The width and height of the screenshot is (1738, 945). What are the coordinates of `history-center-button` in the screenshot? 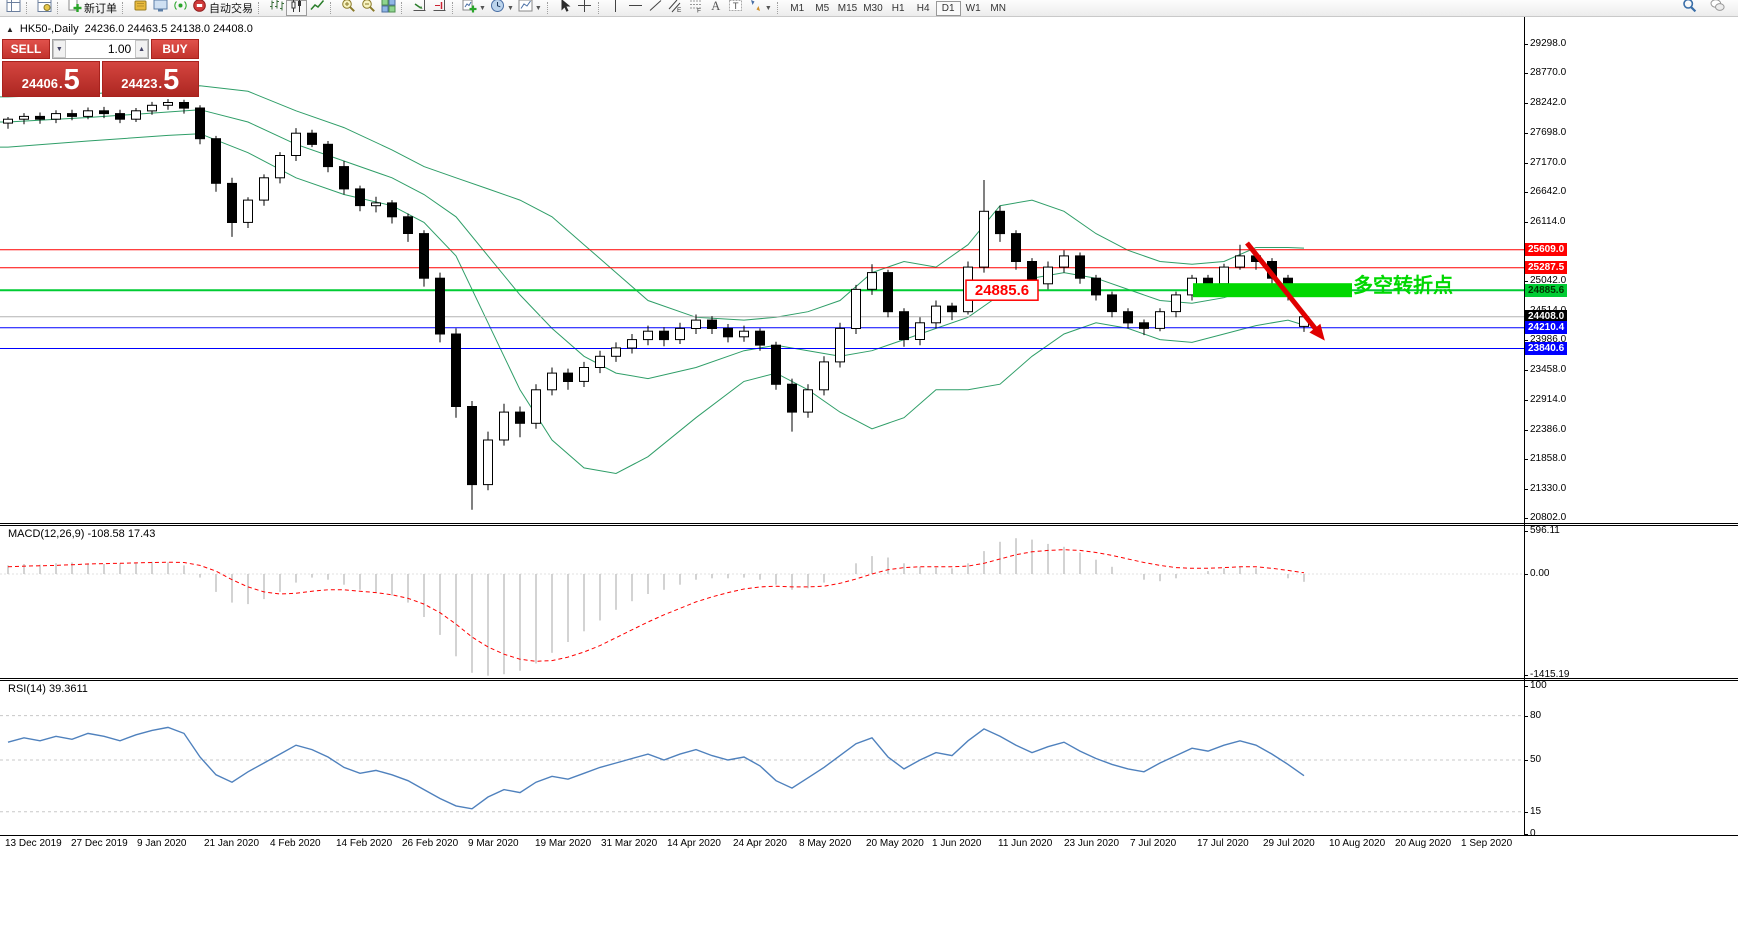 It's located at (140, 8).